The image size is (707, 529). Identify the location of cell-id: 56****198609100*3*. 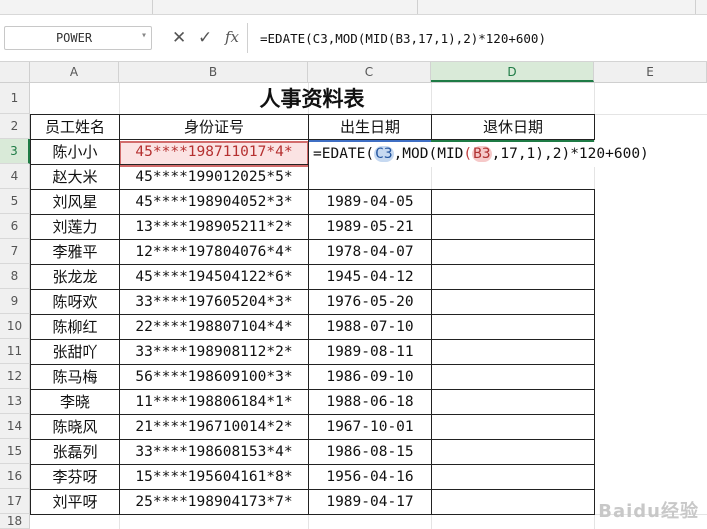
(214, 377).